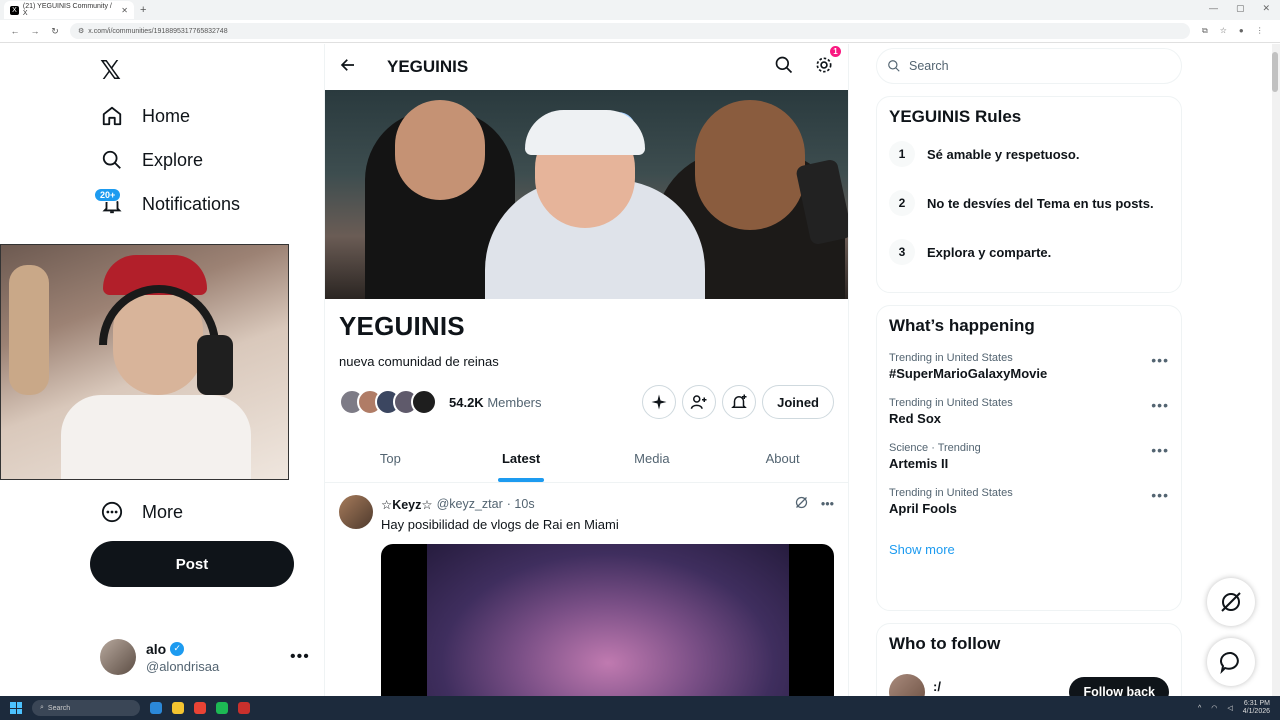 This screenshot has width=1280, height=720. I want to click on browser-tab: X (21) YEGUINIS Community / X ✕, so click(69, 10).